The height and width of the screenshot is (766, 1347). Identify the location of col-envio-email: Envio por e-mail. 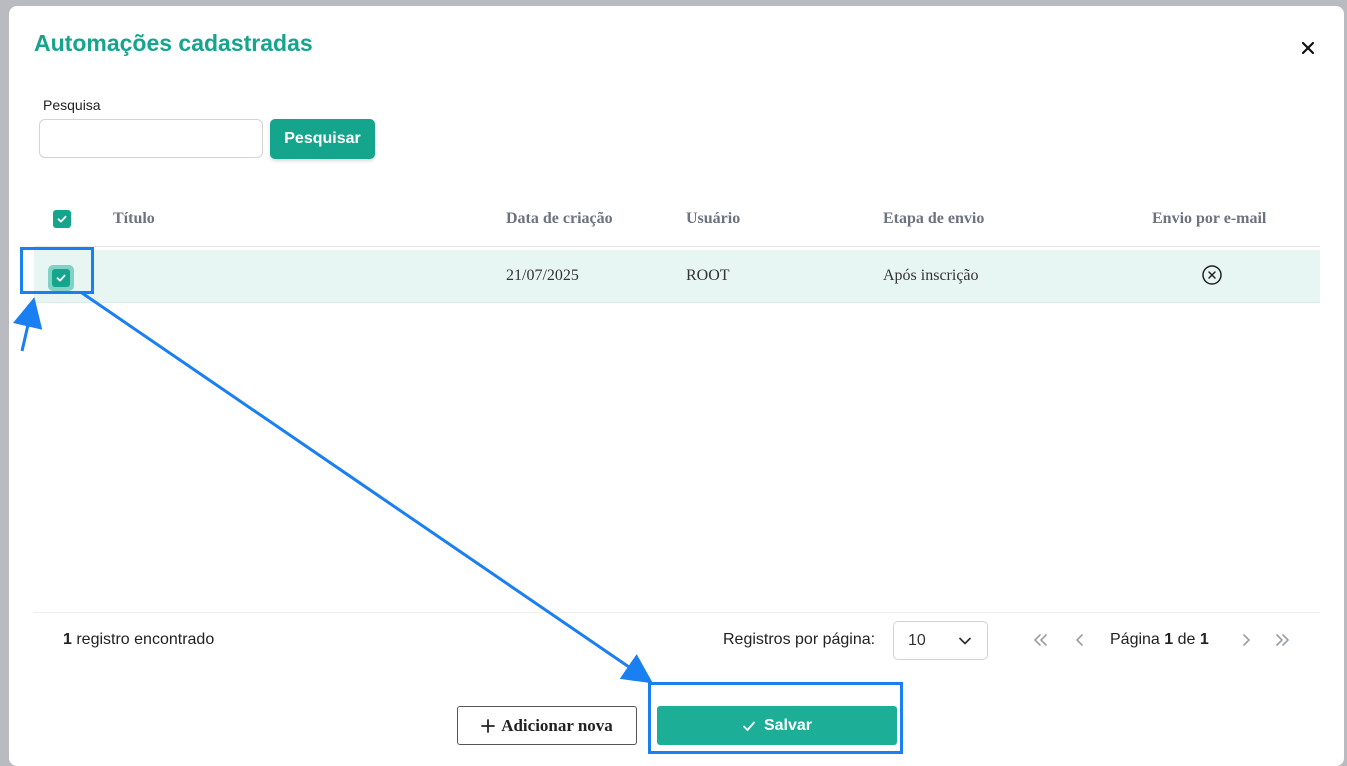
(1209, 218).